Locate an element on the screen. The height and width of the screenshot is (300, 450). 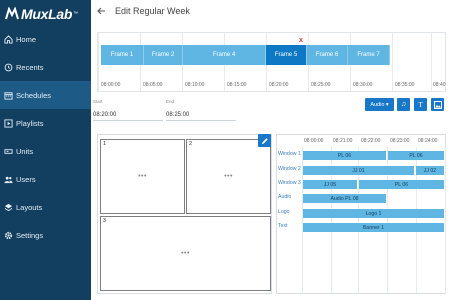
timeline-tick: 08:00:00 is located at coordinates (111, 85).